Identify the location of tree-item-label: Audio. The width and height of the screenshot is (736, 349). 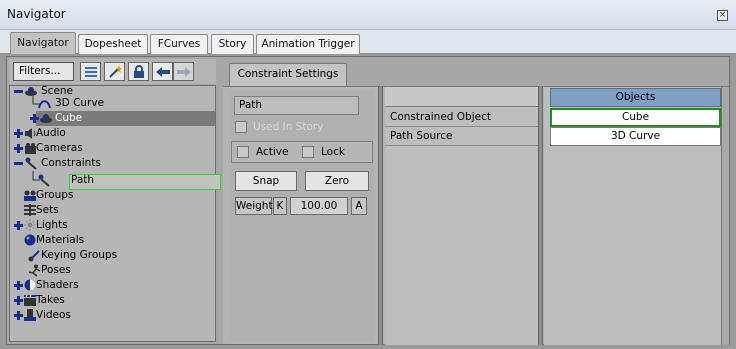
(51, 133).